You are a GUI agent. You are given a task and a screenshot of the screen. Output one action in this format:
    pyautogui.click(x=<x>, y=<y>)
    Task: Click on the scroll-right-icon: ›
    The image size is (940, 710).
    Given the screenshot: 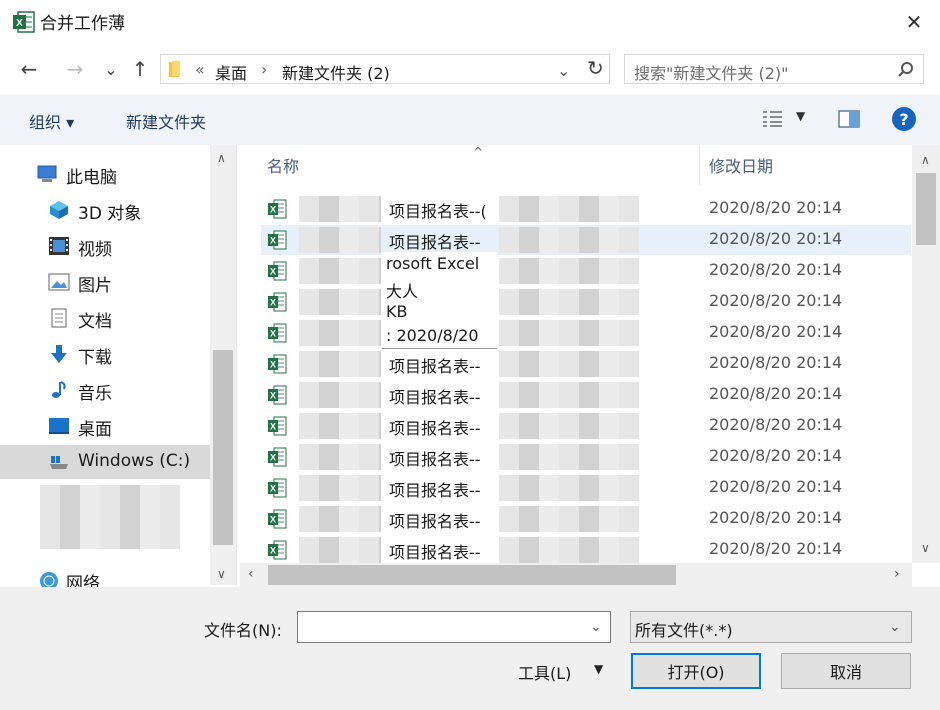 What is the action you would take?
    pyautogui.click(x=897, y=574)
    